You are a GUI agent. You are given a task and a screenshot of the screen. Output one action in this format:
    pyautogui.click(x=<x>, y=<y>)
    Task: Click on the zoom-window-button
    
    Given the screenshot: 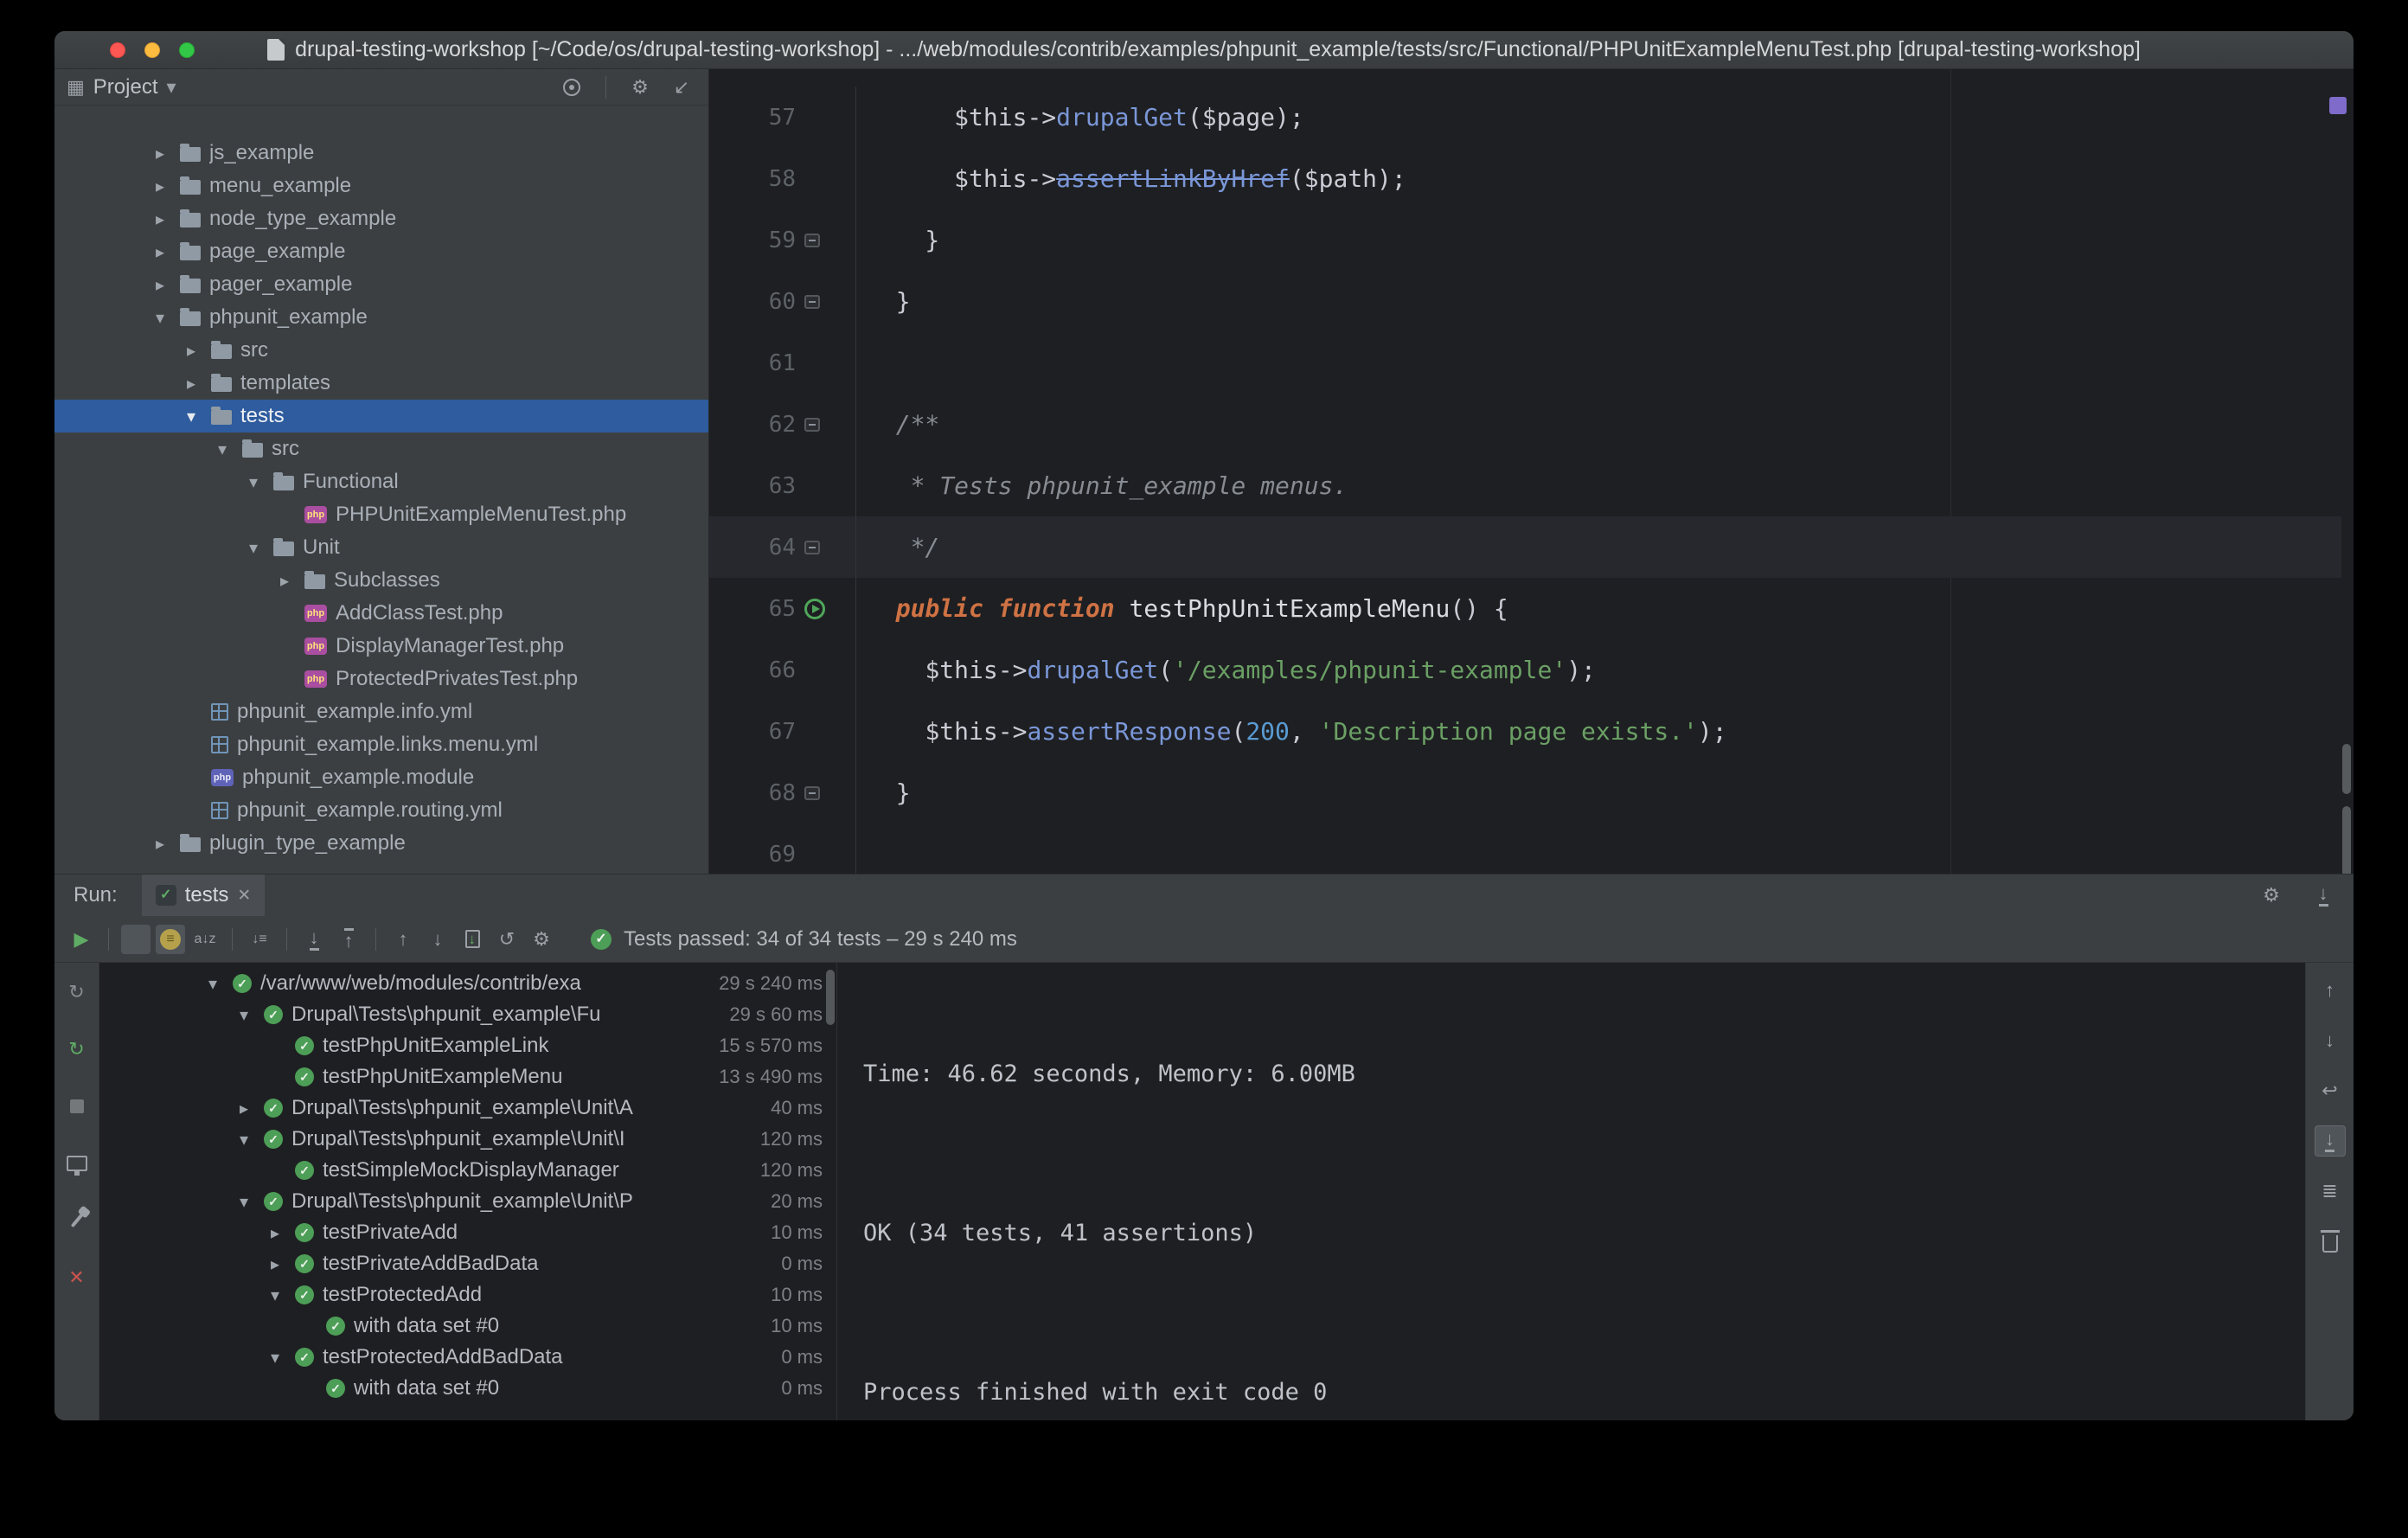 What is the action you would take?
    pyautogui.click(x=187, y=50)
    